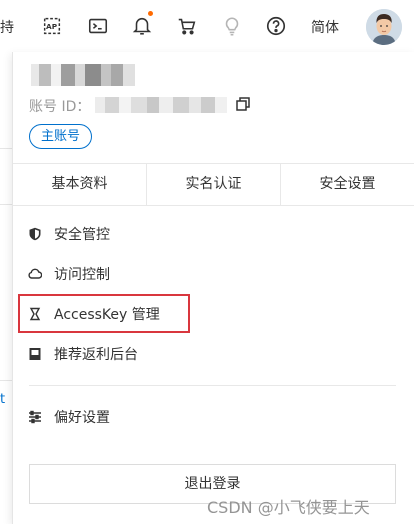 Image resolution: width=414 pixels, height=524 pixels. What do you see at coordinates (187, 26) in the screenshot?
I see `cart-icon` at bounding box center [187, 26].